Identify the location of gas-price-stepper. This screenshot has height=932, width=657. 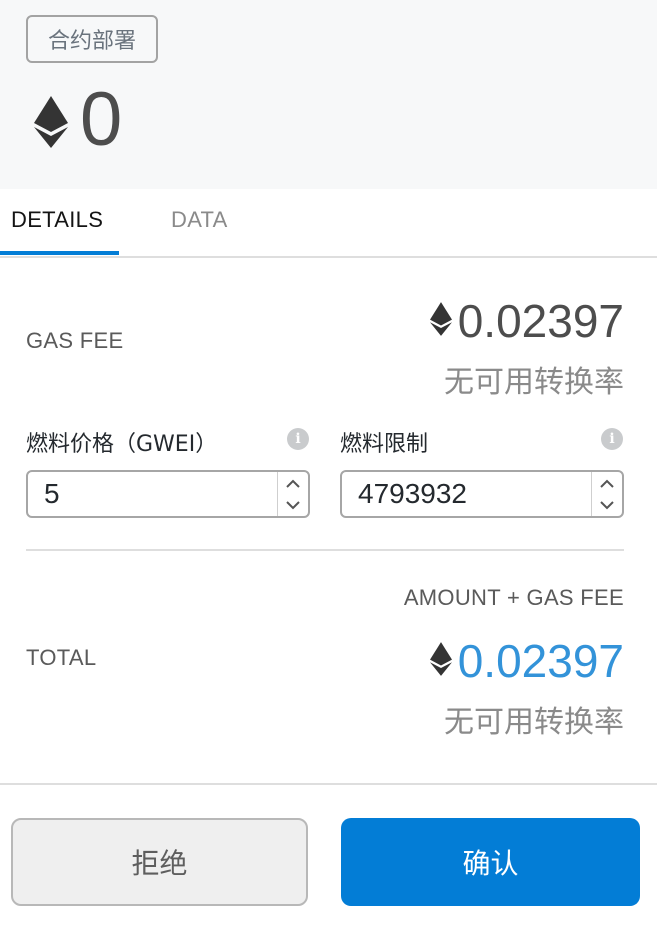
(292, 494).